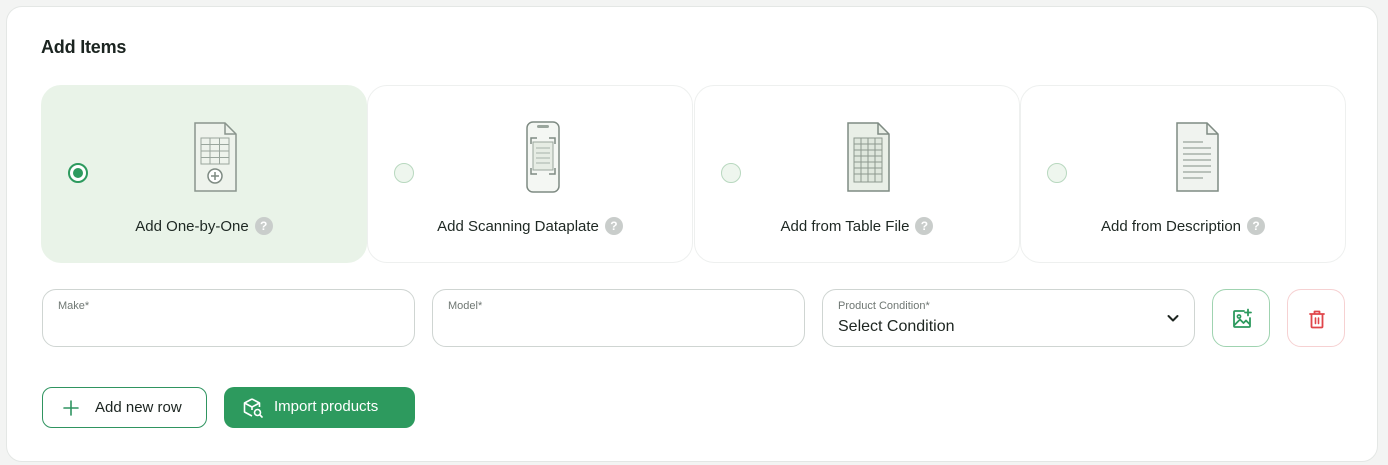  Describe the element at coordinates (465, 306) in the screenshot. I see `model-label: Model*` at that location.